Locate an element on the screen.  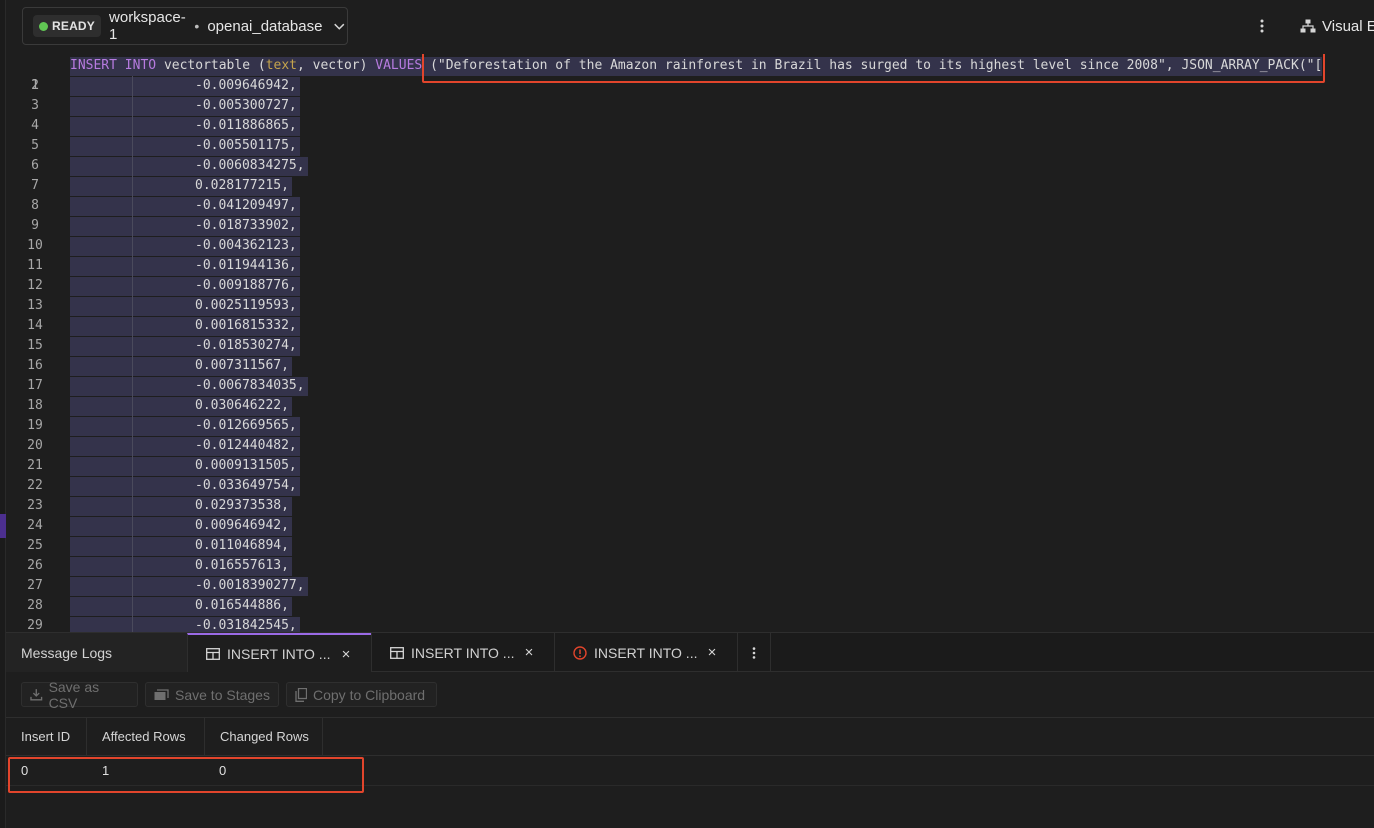
line-number: 19 is located at coordinates (35, 425).